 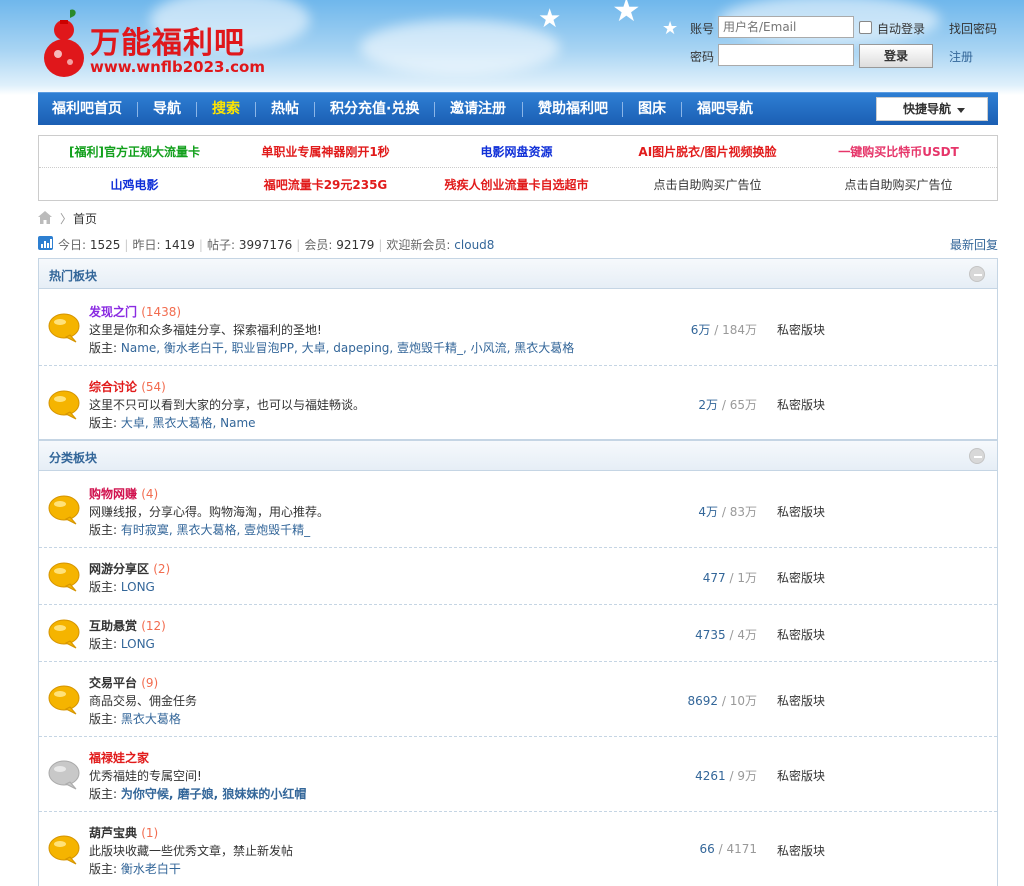 I want to click on auto-login-label: 自动登录, so click(x=901, y=28).